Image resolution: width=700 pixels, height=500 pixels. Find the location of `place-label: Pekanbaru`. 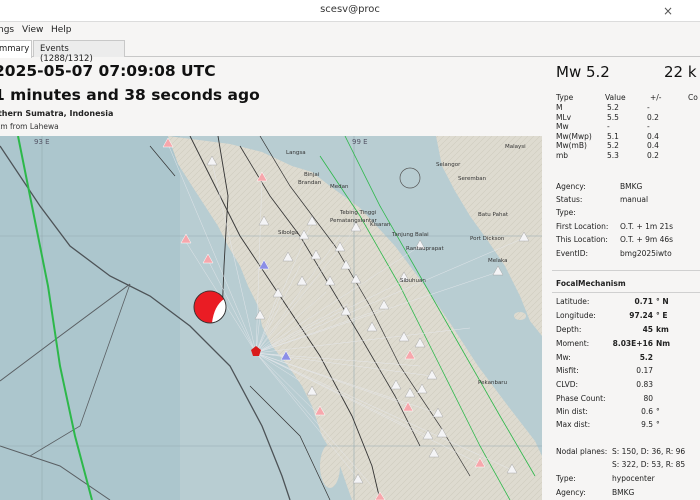

place-label: Pekanbaru is located at coordinates (492, 383).